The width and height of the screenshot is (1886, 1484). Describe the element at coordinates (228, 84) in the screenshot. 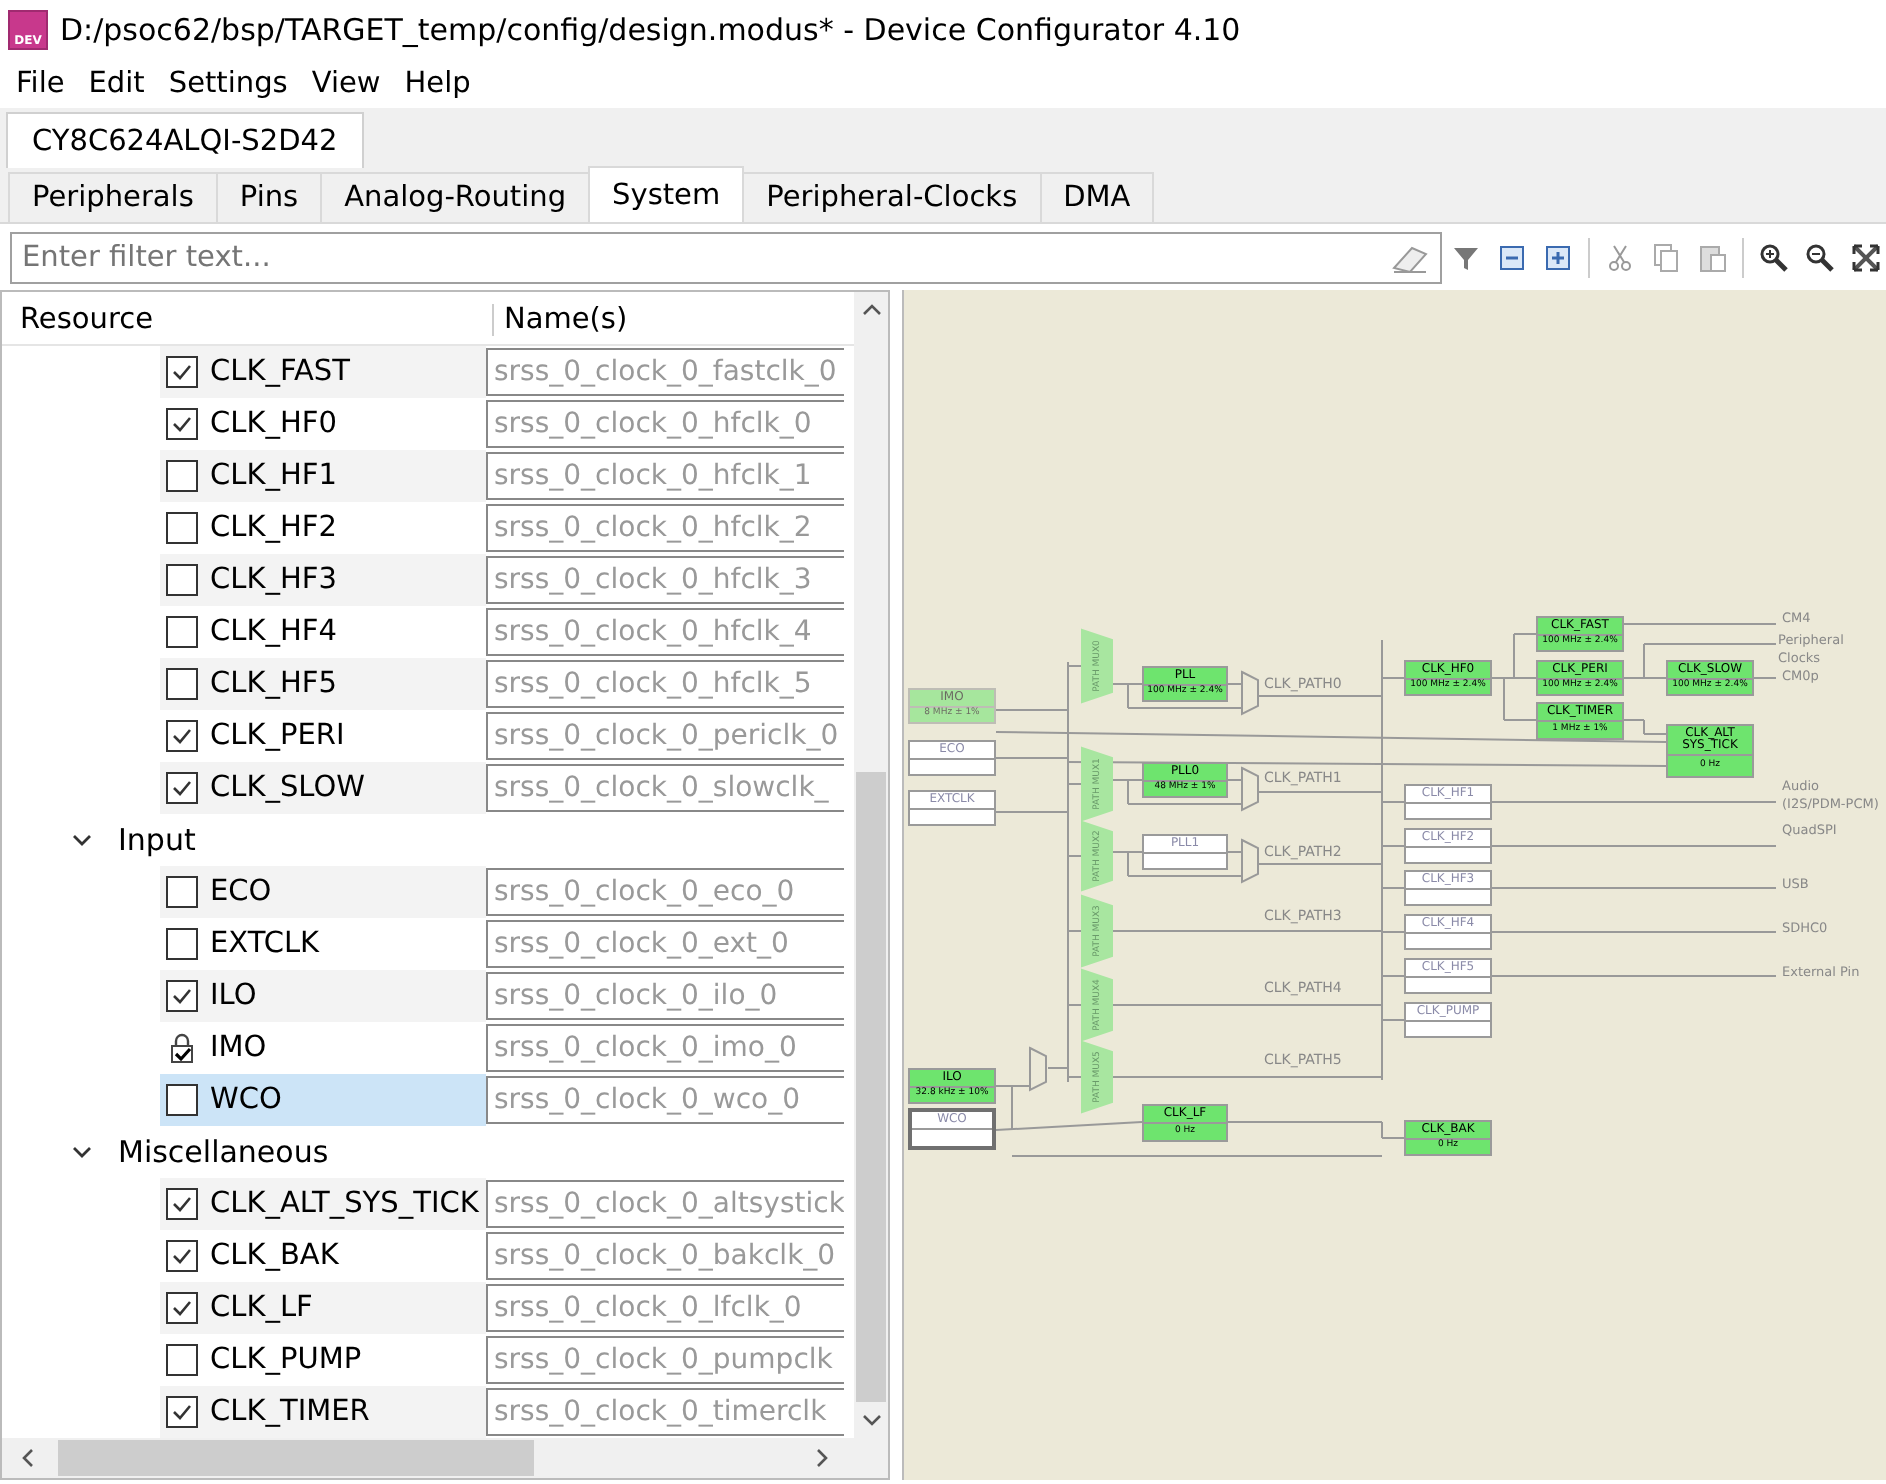

I see `menu-item: Settings` at that location.